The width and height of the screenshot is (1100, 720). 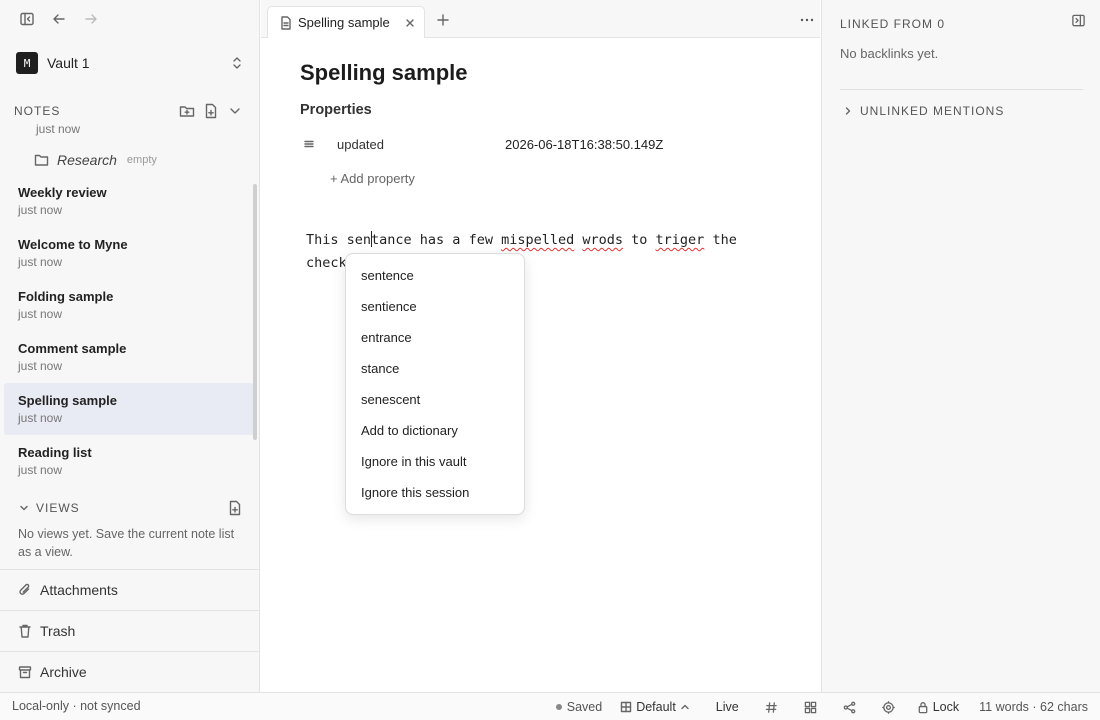 What do you see at coordinates (255, 312) in the screenshot?
I see `note-list-scrollbar` at bounding box center [255, 312].